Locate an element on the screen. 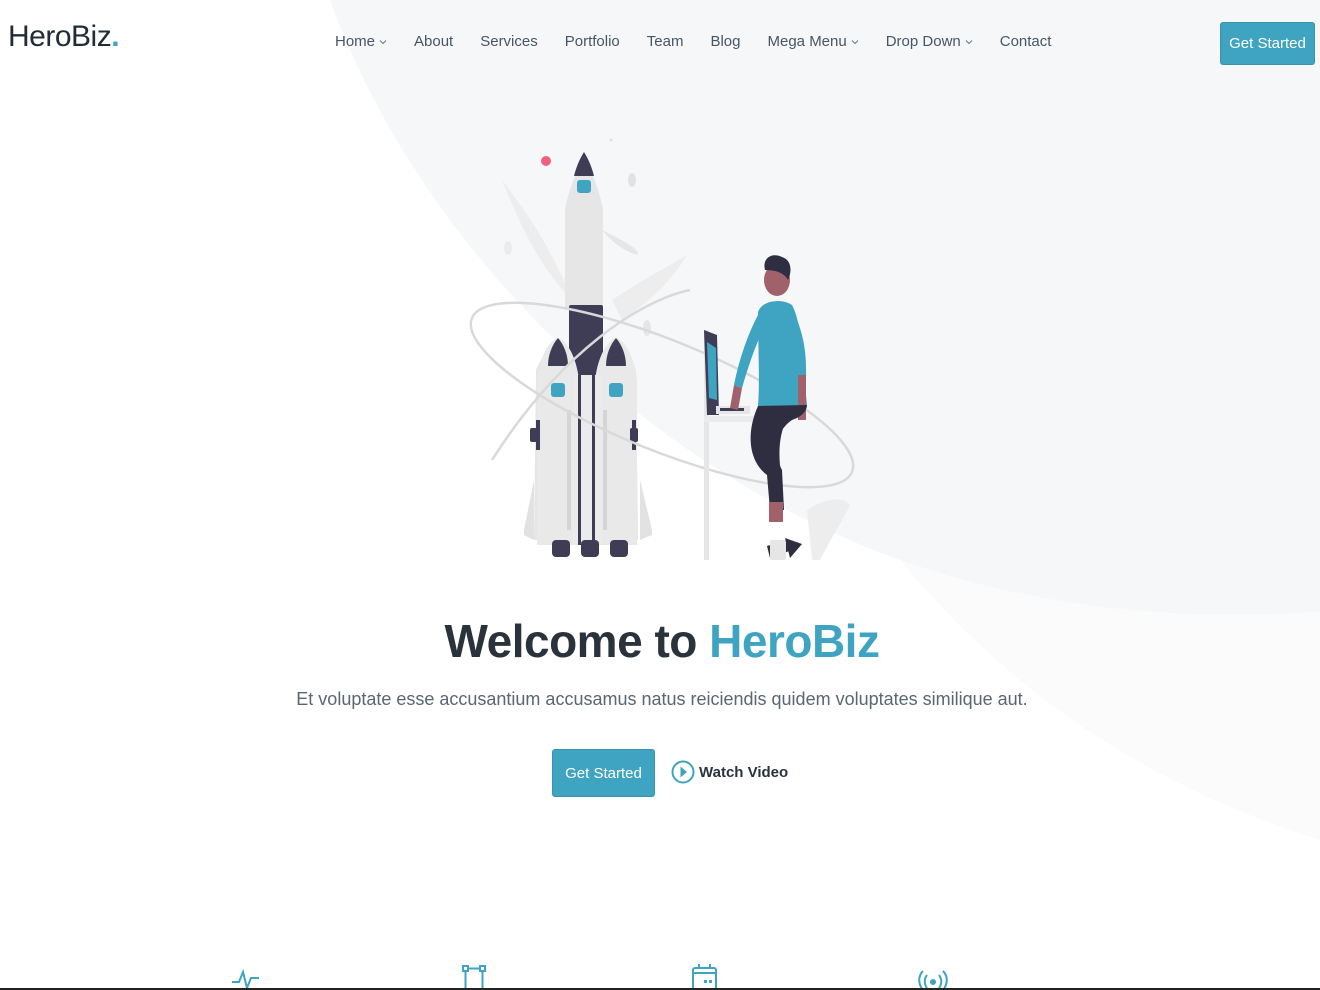 The width and height of the screenshot is (1320, 990). nav-label: Drop Down is located at coordinates (923, 41).